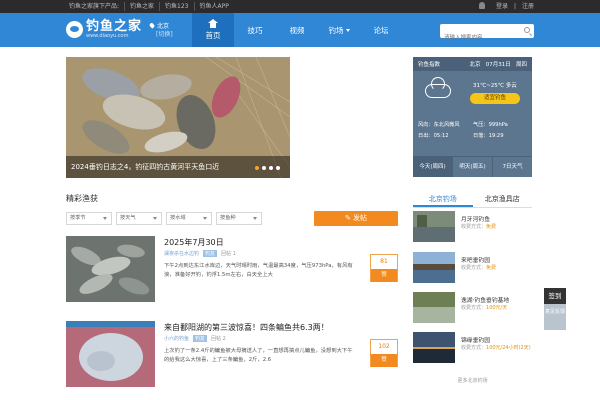 Image resolution: width=600 pixels, height=400 pixels. Describe the element at coordinates (502, 6) in the screenshot. I see `login-link: 登录` at that location.